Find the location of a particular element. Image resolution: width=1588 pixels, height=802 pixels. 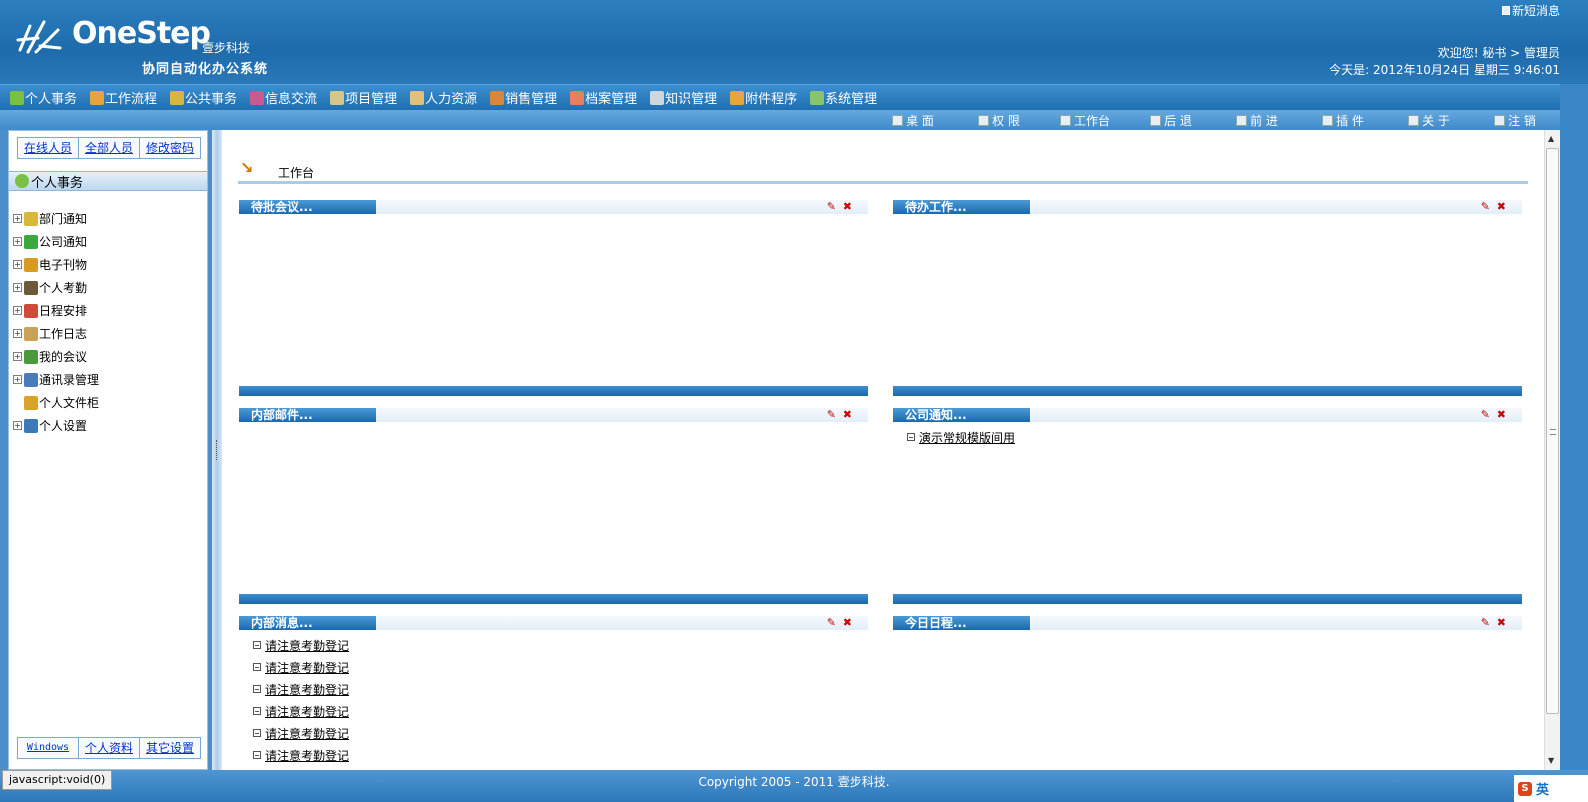

sidebar-bottom-tab-1: 个人资料 is located at coordinates (109, 748).